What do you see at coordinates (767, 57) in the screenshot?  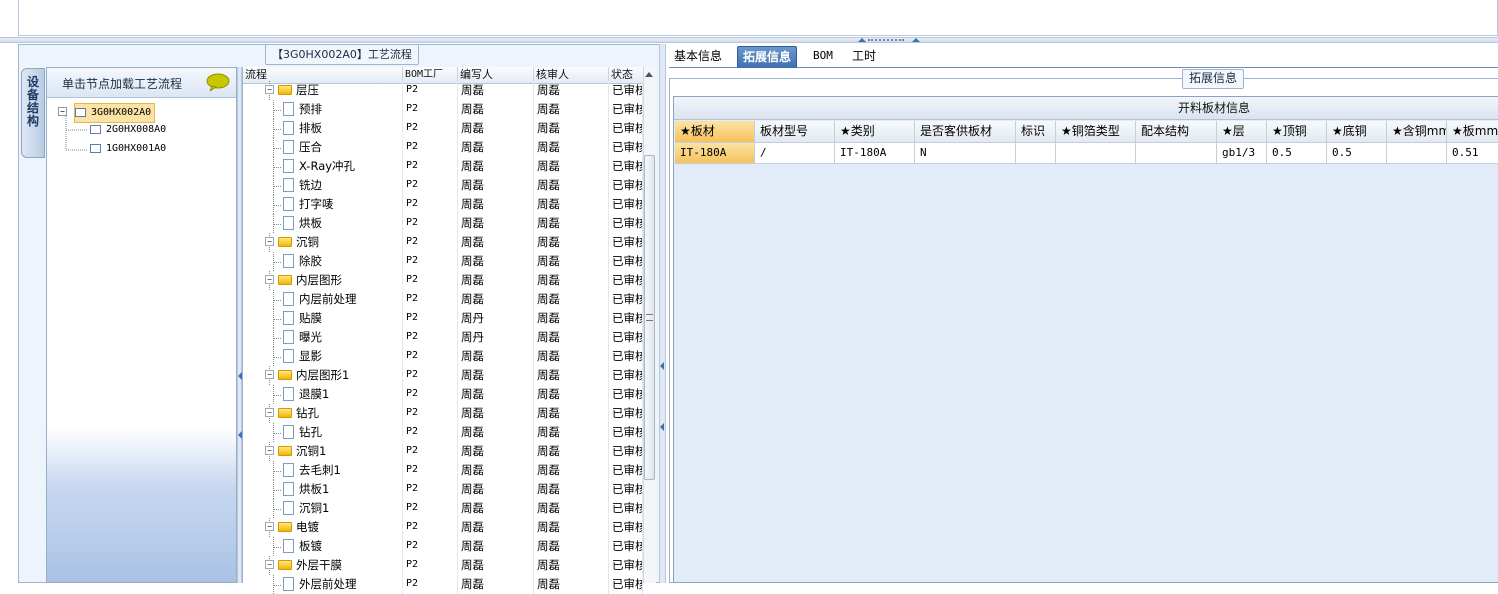 I see `tab-extended-info: 拓展信息` at bounding box center [767, 57].